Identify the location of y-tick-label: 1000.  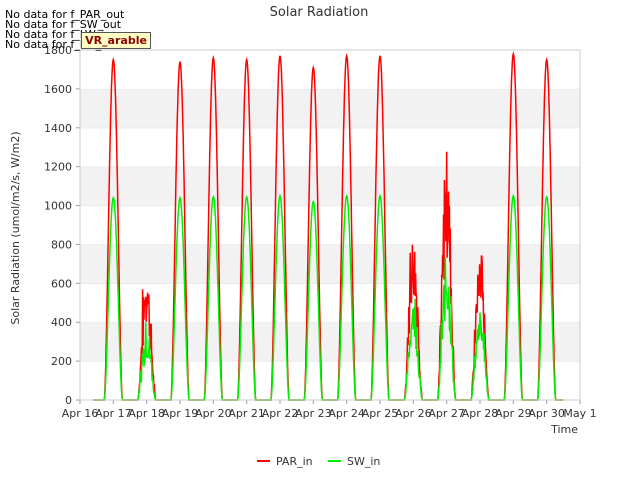
(58, 206).